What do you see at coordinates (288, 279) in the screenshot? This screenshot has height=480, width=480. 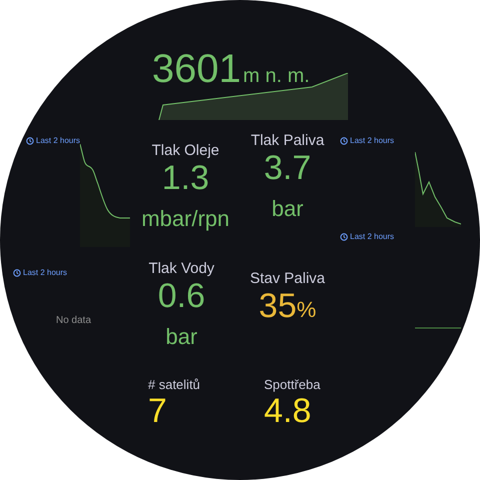 I see `stat-title: Stav Paliva` at bounding box center [288, 279].